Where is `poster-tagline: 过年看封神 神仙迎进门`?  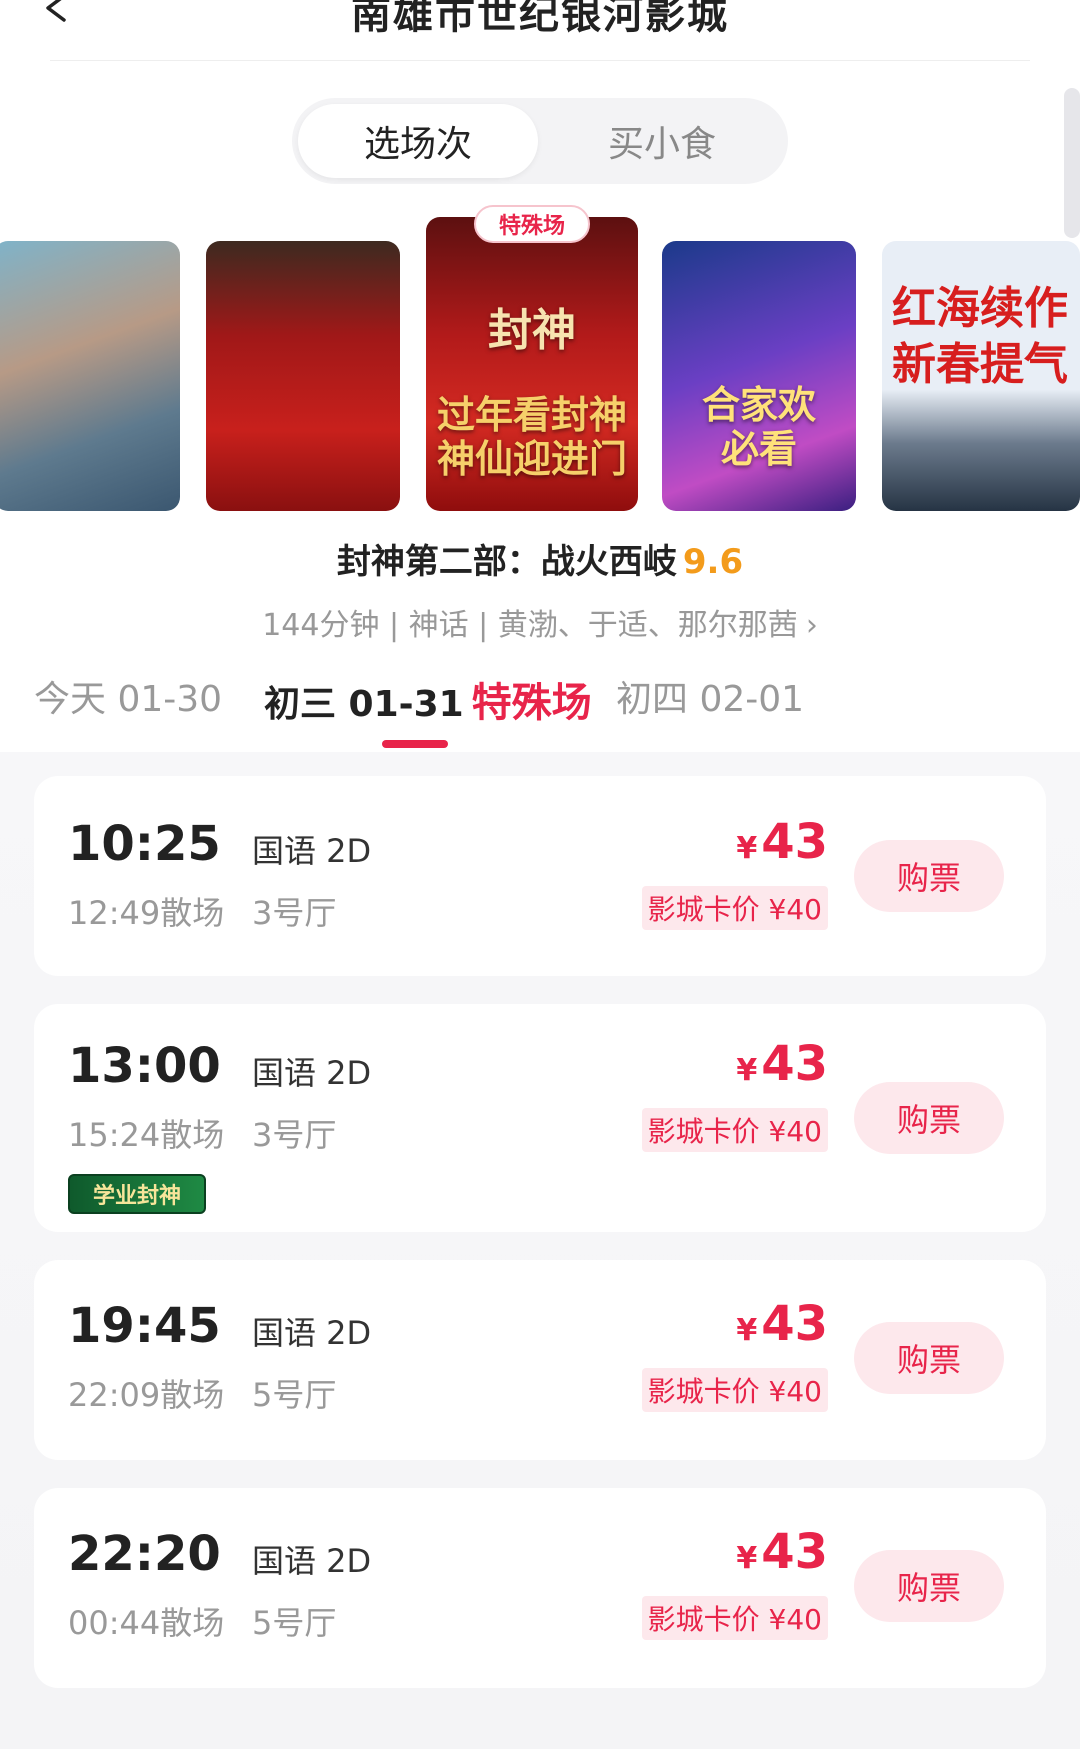 poster-tagline: 过年看封神 神仙迎进门 is located at coordinates (531, 437).